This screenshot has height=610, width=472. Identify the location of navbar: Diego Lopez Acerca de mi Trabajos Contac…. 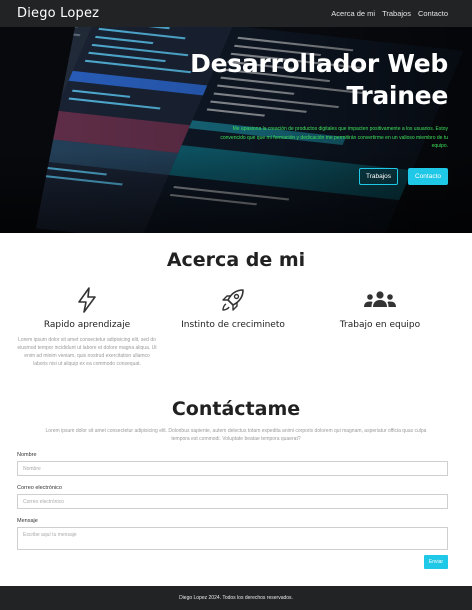
(236, 13).